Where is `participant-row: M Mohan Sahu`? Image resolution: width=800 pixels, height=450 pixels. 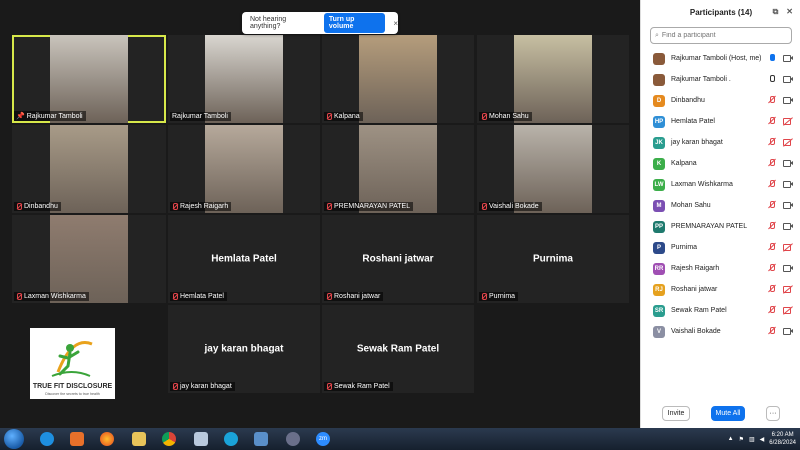
participant-row: M Mohan Sahu is located at coordinates (720, 205).